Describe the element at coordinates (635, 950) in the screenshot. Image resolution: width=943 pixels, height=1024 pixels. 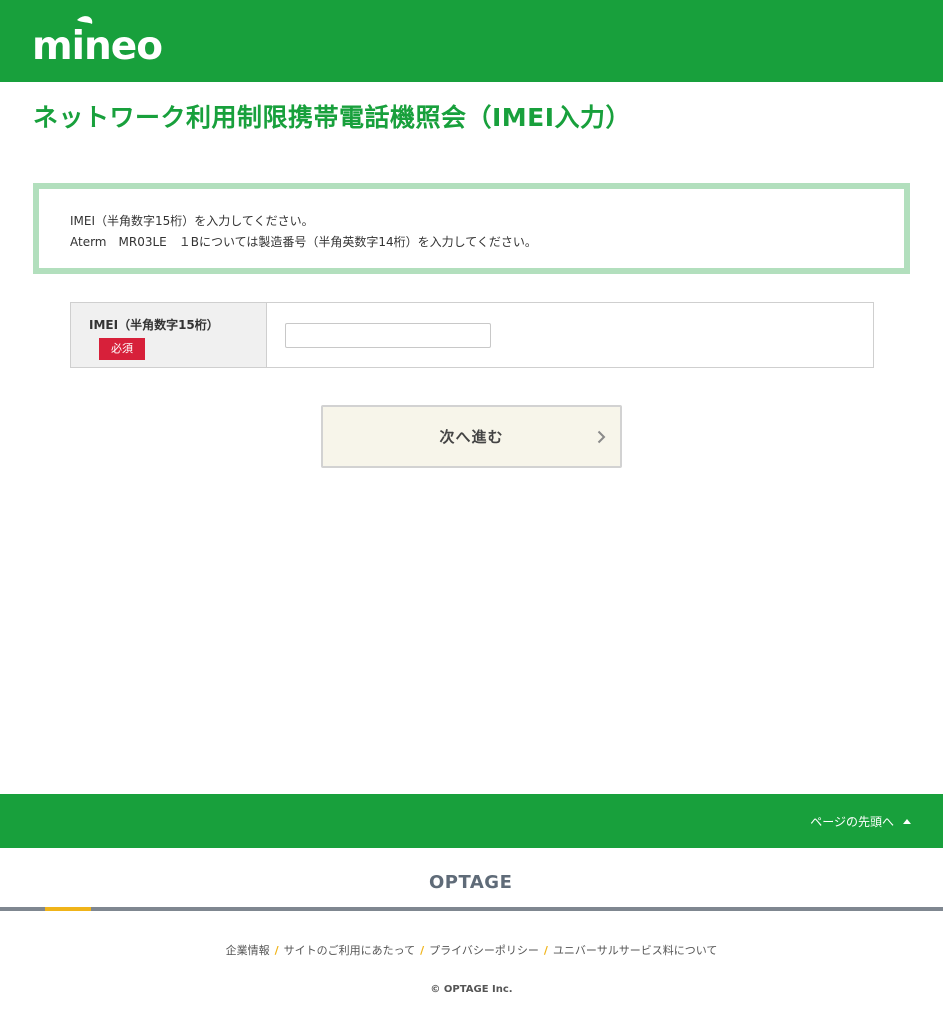
I see `footer-link-universal-service: ユニバーサルサービス料について` at that location.